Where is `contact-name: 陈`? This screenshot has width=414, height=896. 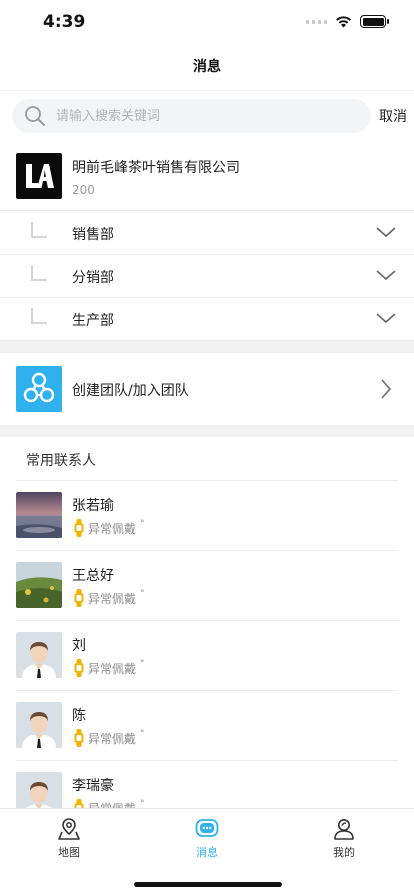
contact-name: 陈 is located at coordinates (79, 716).